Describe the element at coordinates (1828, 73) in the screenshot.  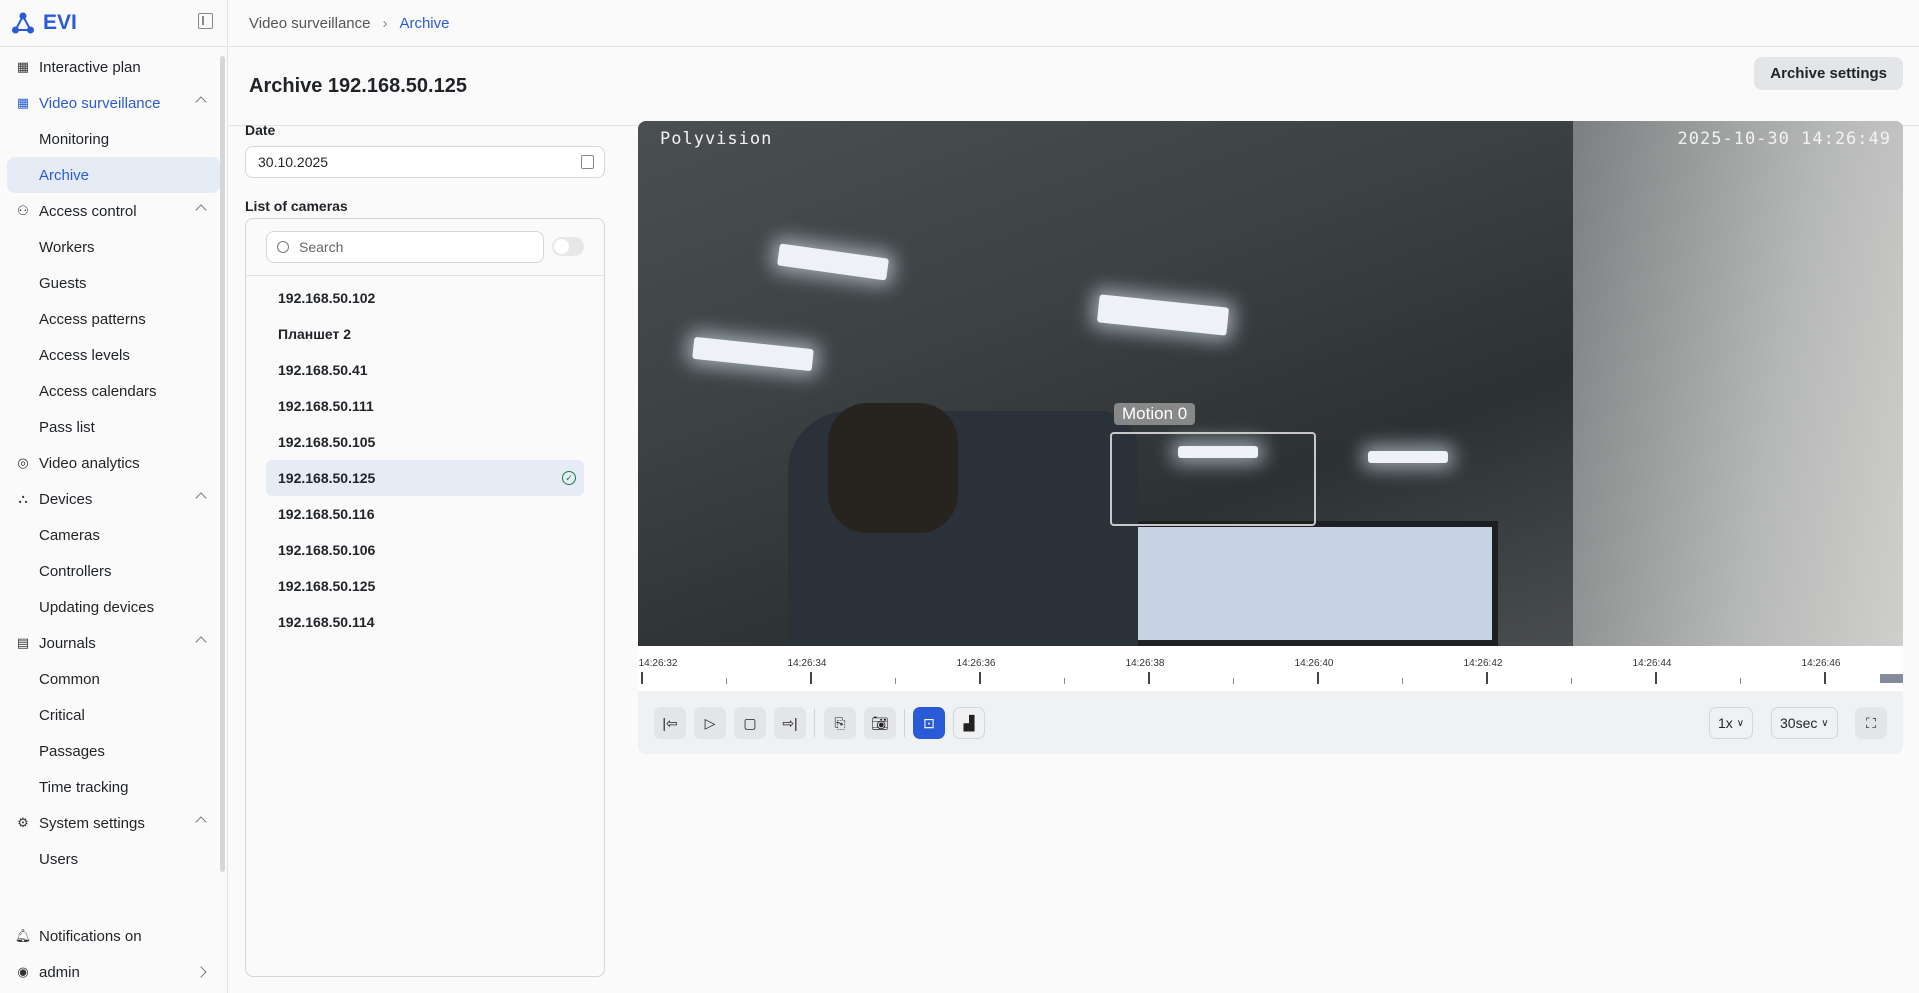
I see `archive-settings-button: Archive settings` at that location.